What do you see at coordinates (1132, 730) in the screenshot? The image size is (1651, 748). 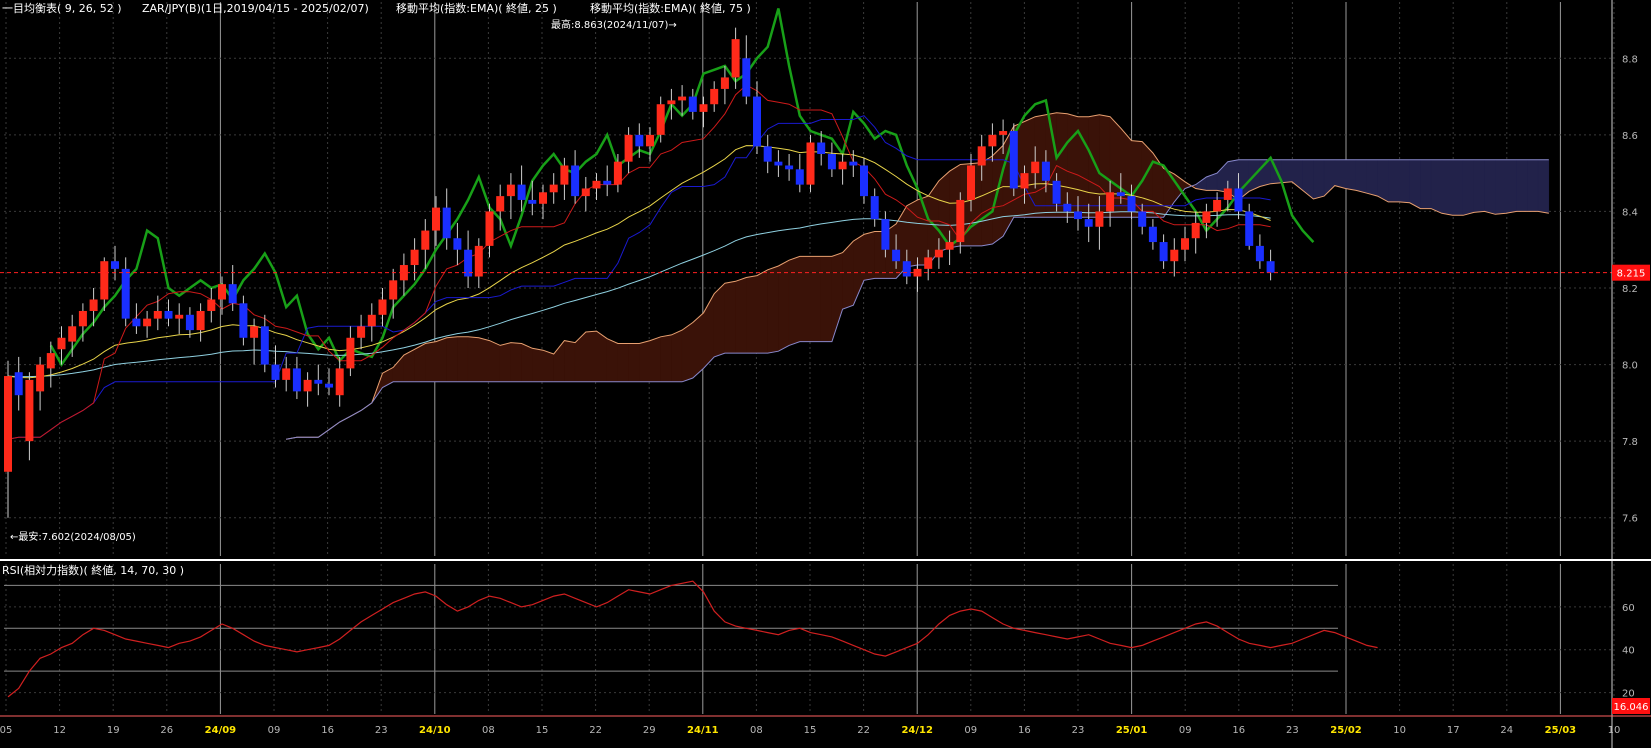 I see `x-tick-label: 25/01` at bounding box center [1132, 730].